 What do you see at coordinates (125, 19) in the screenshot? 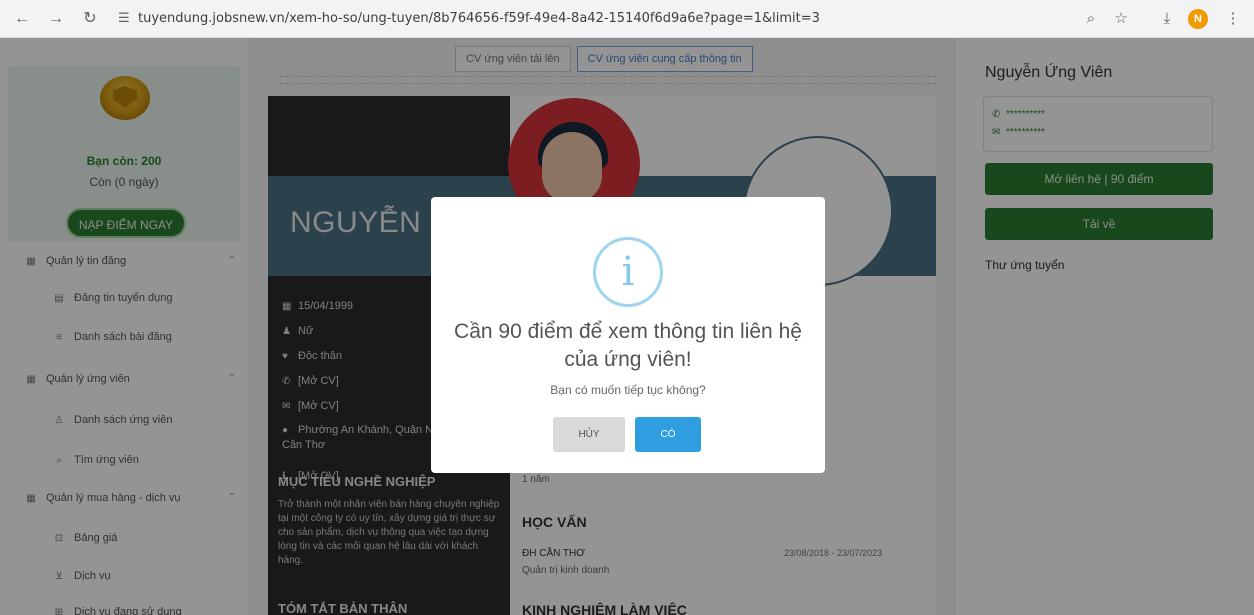
I see `site-settings-icon: ☰` at bounding box center [125, 19].